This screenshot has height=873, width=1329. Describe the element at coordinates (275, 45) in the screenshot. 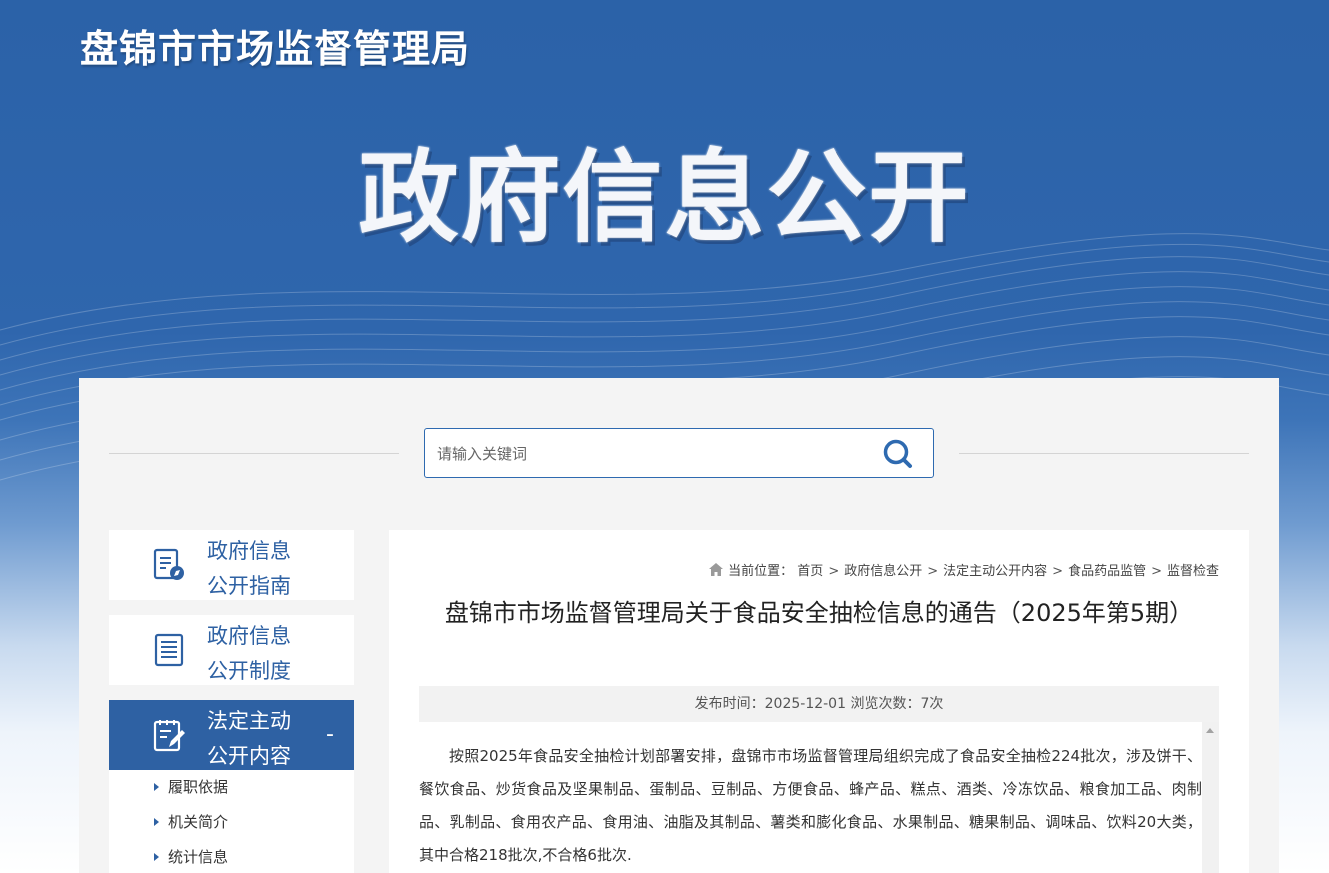

I see `site-name: 盘锦市市场监督管理局` at that location.